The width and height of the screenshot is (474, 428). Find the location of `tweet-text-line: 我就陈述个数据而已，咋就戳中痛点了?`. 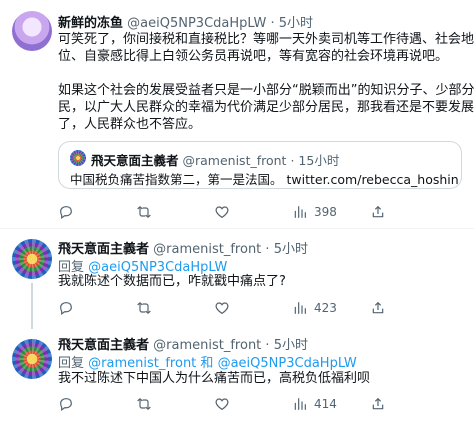

tweet-text-line: 我就陈述个数据而已，咋就戳中痛点了? is located at coordinates (172, 281).